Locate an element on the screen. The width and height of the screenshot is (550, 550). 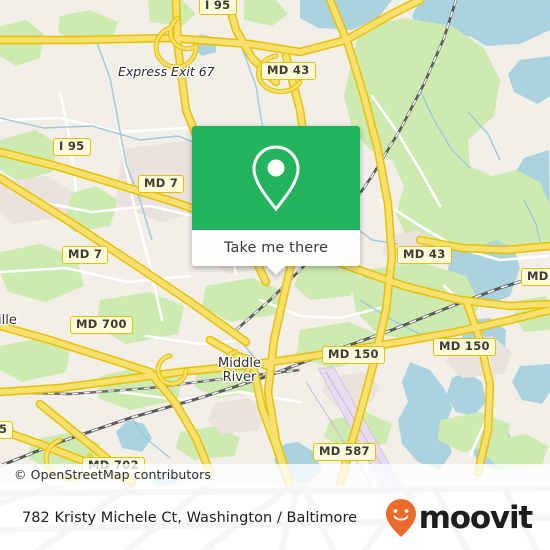
popup-action-bar: Take me there is located at coordinates (276, 252).